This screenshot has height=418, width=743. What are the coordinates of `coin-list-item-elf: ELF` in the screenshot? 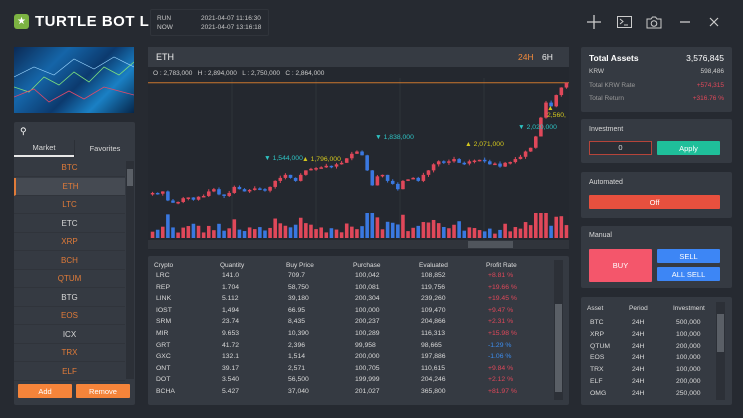 It's located at (69, 372).